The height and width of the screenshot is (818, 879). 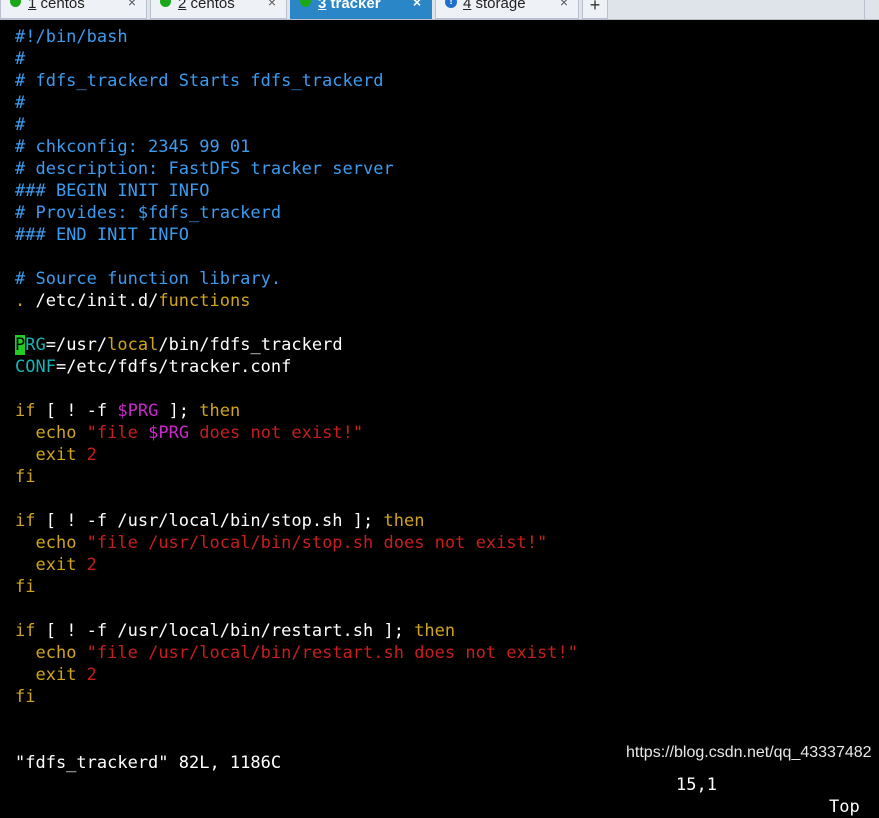 I want to click on code-line: ### BEGIN INIT INFO, so click(x=112, y=191).